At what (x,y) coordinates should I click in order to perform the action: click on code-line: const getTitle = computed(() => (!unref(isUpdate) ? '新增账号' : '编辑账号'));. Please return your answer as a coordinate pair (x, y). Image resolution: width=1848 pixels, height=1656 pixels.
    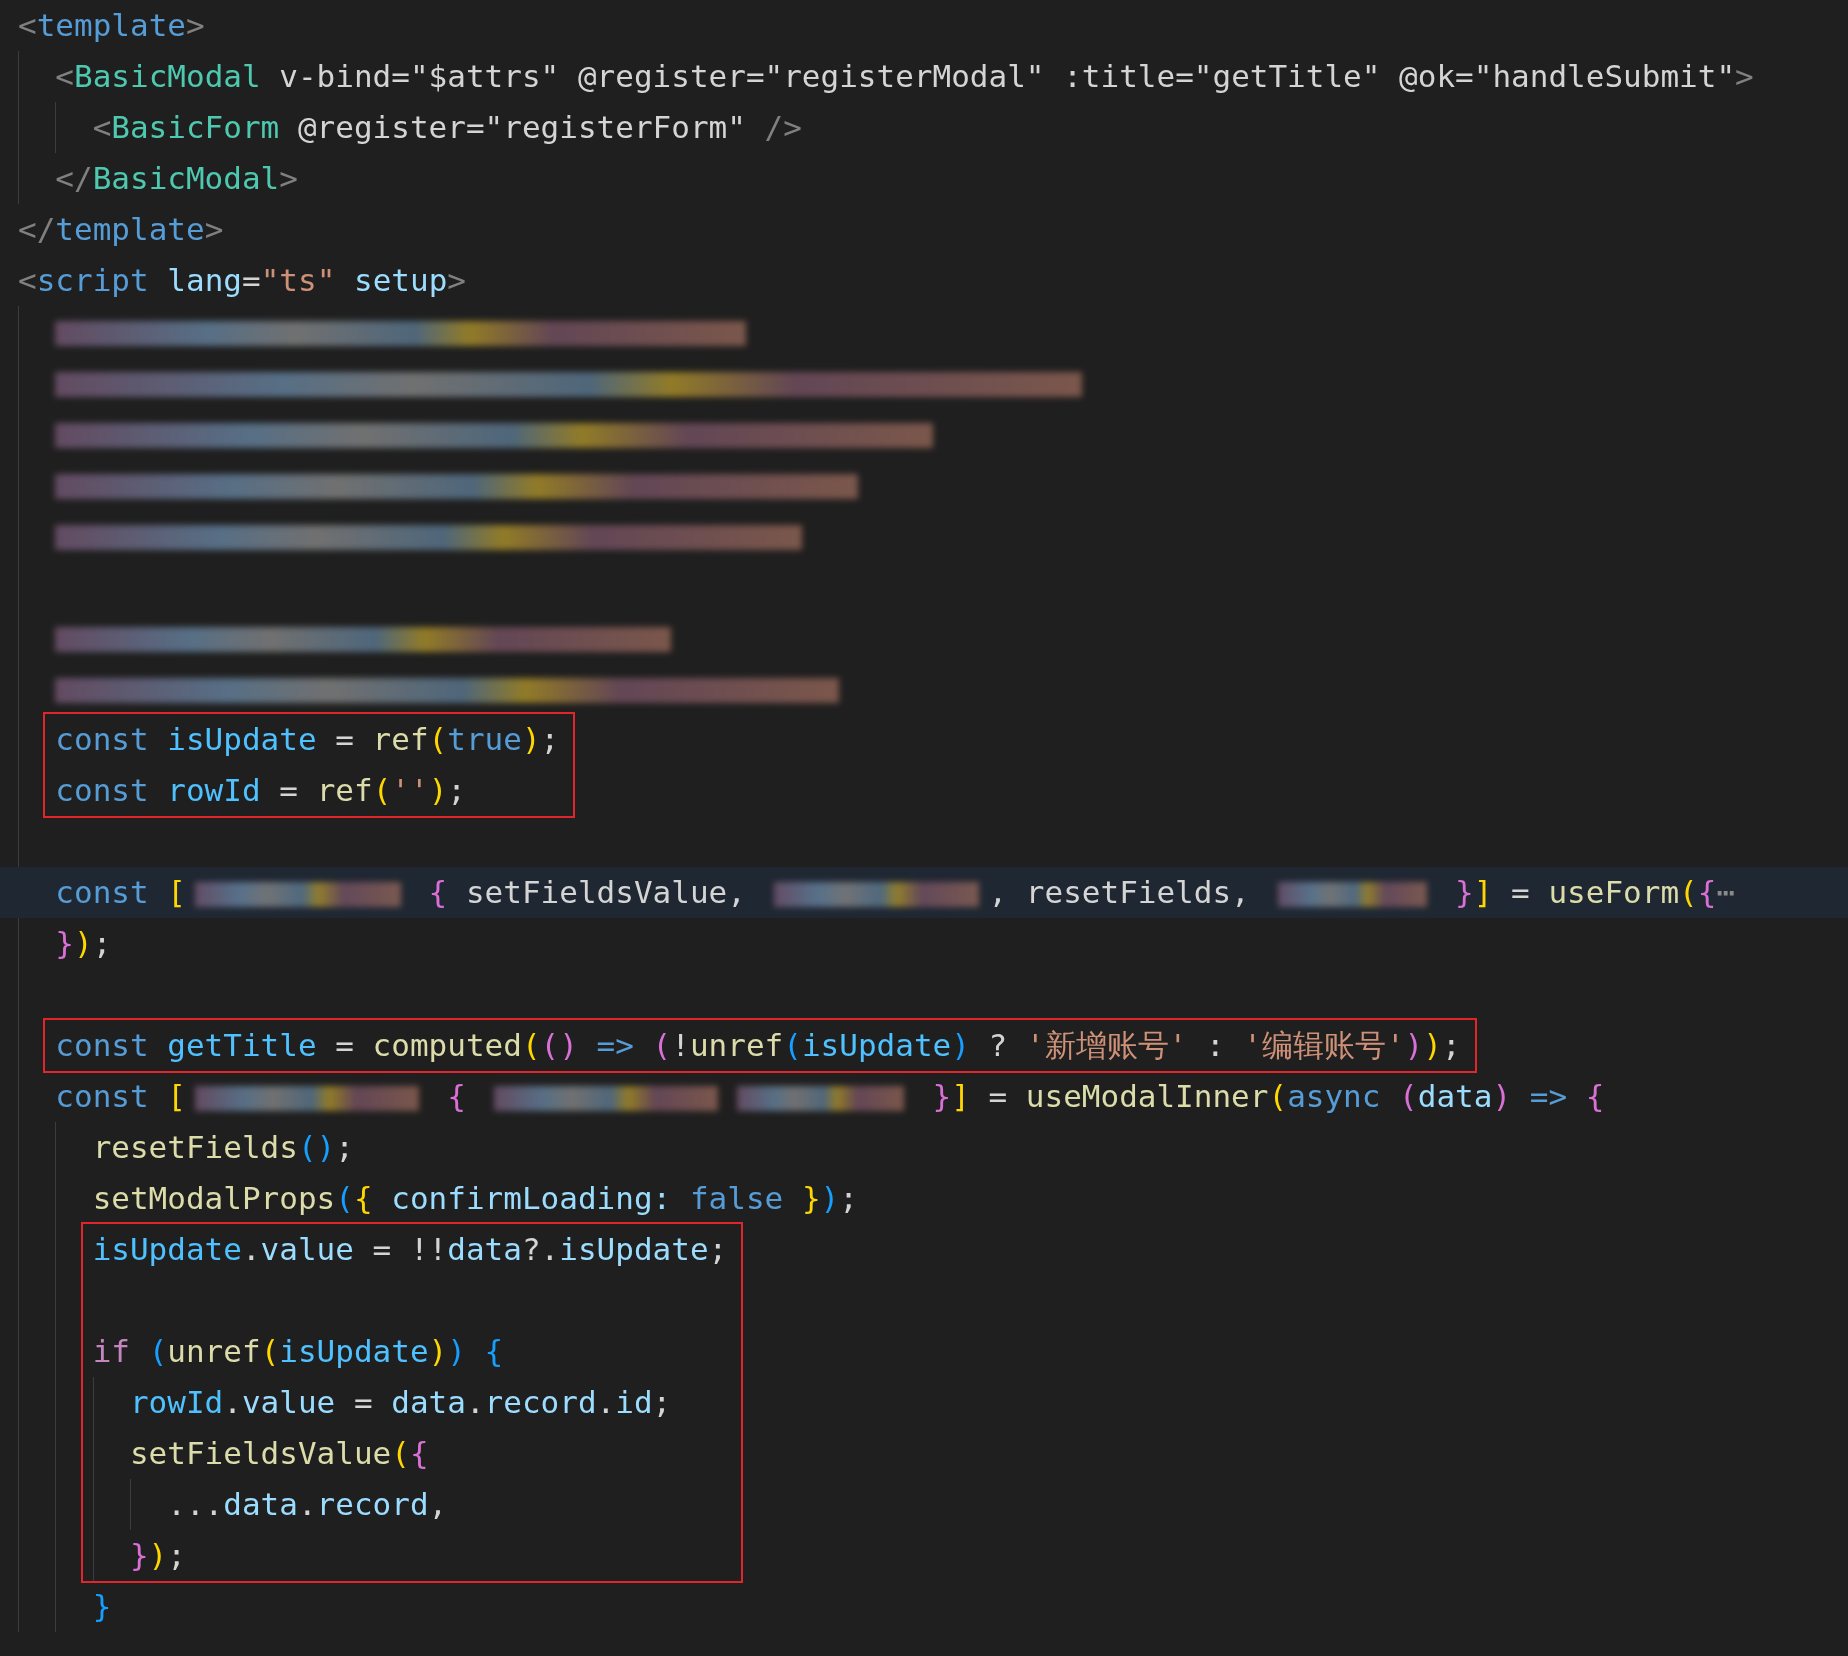
    Looking at the image, I should click on (758, 1045).